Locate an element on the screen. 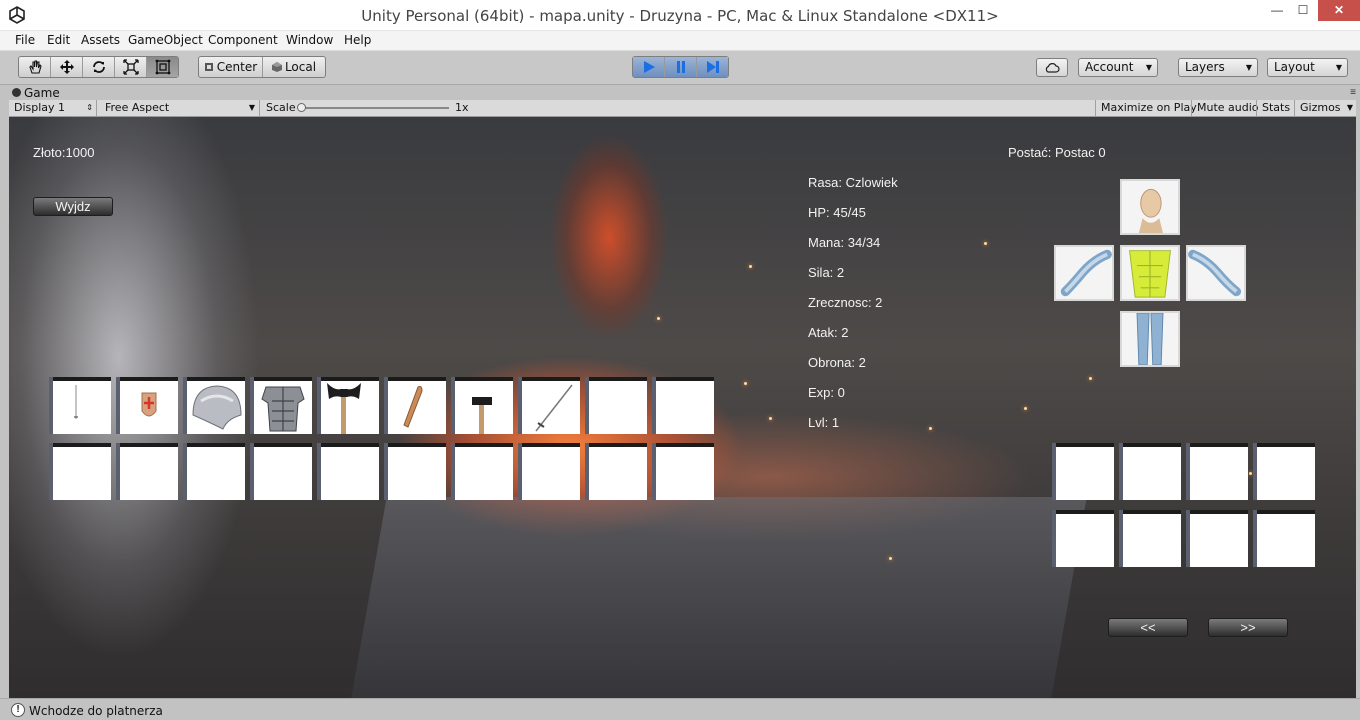  menu-file: File is located at coordinates (25, 40).